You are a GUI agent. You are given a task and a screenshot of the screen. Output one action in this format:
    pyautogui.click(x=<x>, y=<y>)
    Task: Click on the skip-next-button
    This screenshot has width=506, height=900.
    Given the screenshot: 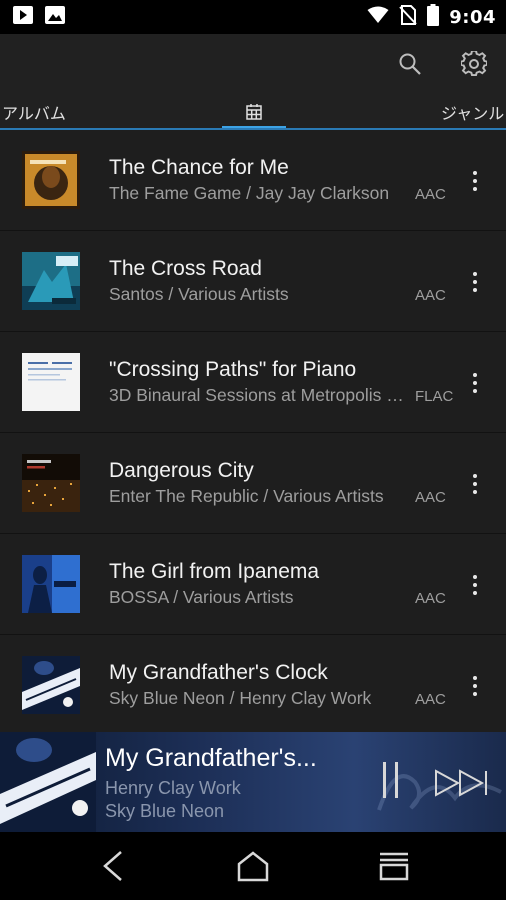 What is the action you would take?
    pyautogui.click(x=461, y=783)
    